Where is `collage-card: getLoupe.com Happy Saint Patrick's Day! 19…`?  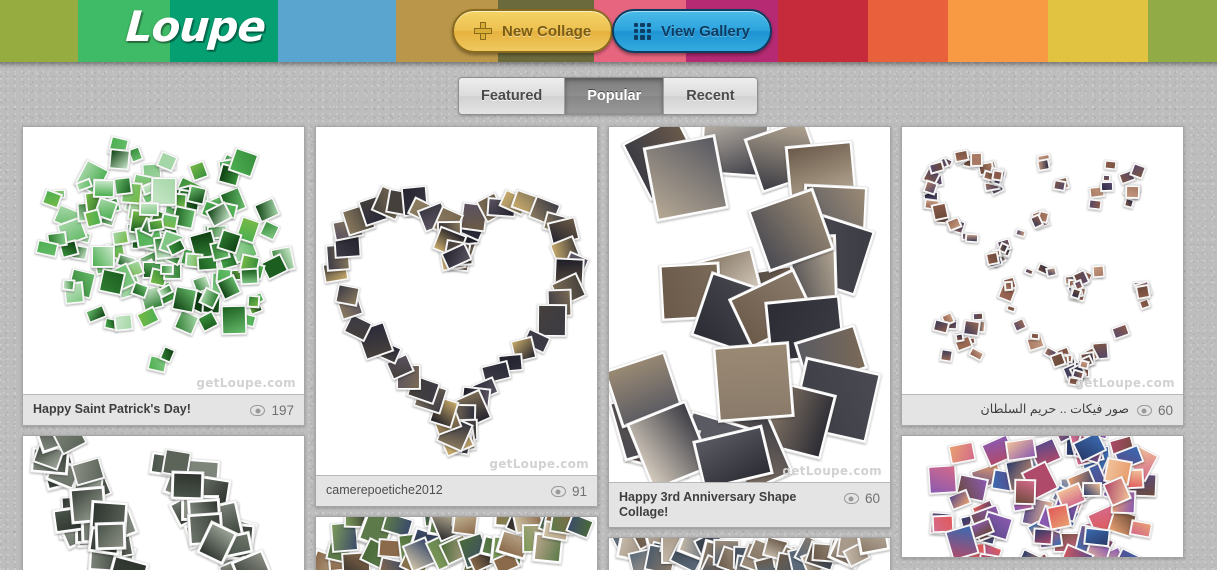
collage-card: getLoupe.com Happy Saint Patrick's Day! 19… is located at coordinates (163, 276).